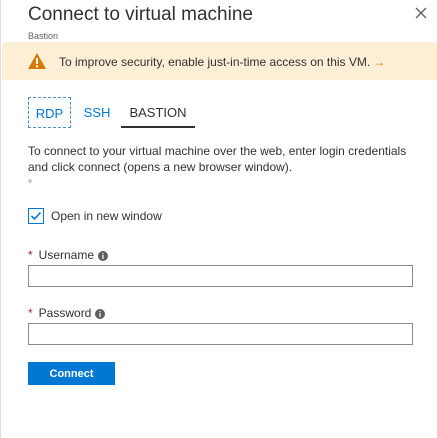  Describe the element at coordinates (220, 276) in the screenshot. I see `username-input` at that location.